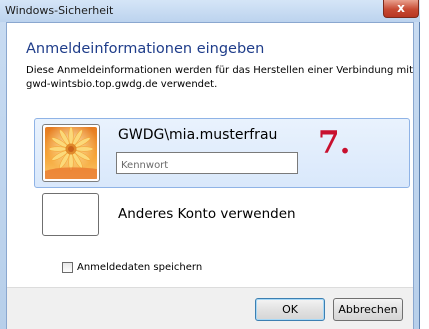 The image size is (429, 329). What do you see at coordinates (290, 309) in the screenshot?
I see `ok-button: OK` at bounding box center [290, 309].